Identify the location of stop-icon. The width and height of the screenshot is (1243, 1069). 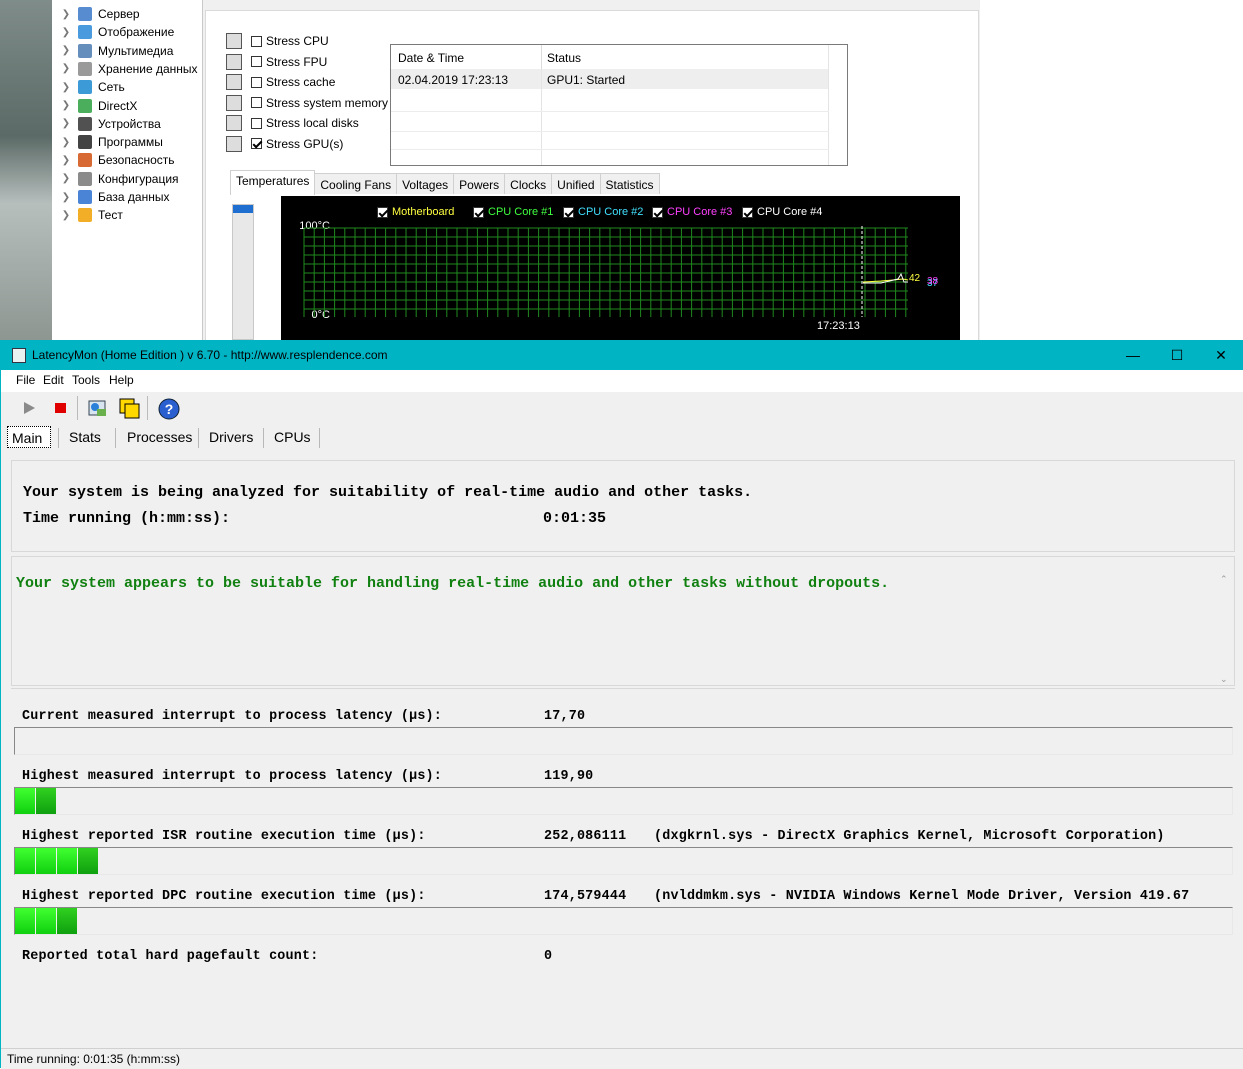
(60, 408).